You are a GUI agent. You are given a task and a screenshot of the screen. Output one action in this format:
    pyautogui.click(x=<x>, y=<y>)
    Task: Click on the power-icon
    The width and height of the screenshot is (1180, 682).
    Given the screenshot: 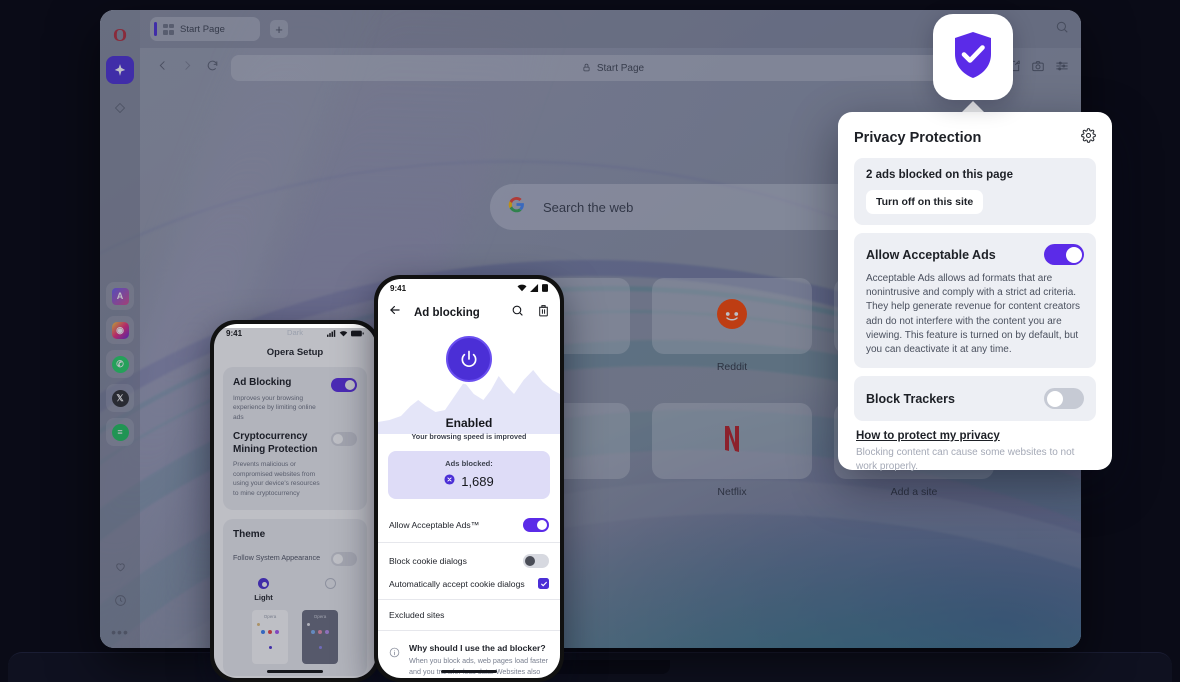 What is the action you would take?
    pyautogui.click(x=469, y=358)
    